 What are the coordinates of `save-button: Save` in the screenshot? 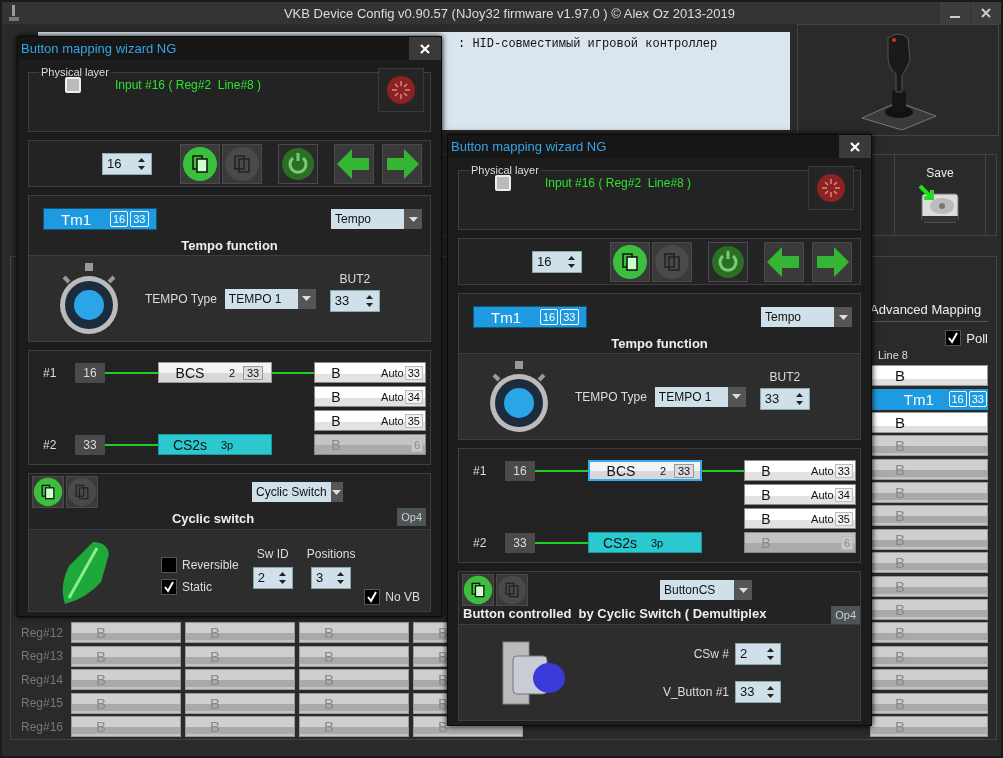 It's located at (940, 195).